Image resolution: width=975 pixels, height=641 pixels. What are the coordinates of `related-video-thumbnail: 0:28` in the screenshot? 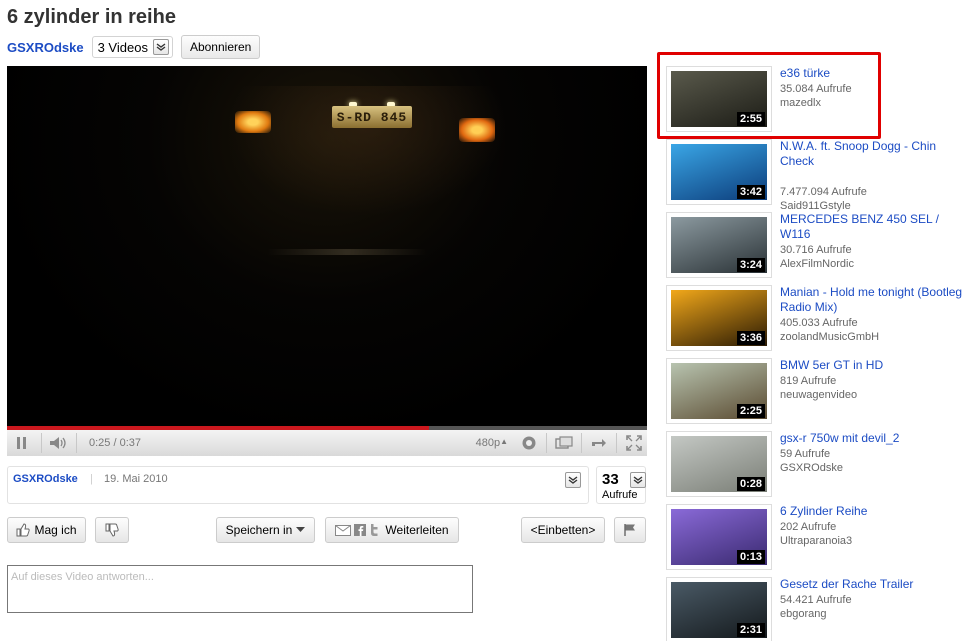 It's located at (719, 464).